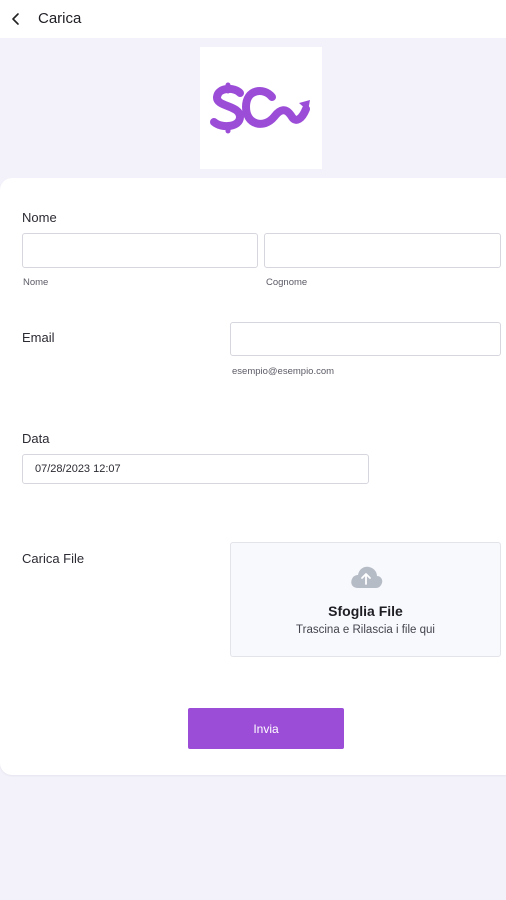 This screenshot has height=900, width=506. I want to click on logo-icon, so click(260, 108).